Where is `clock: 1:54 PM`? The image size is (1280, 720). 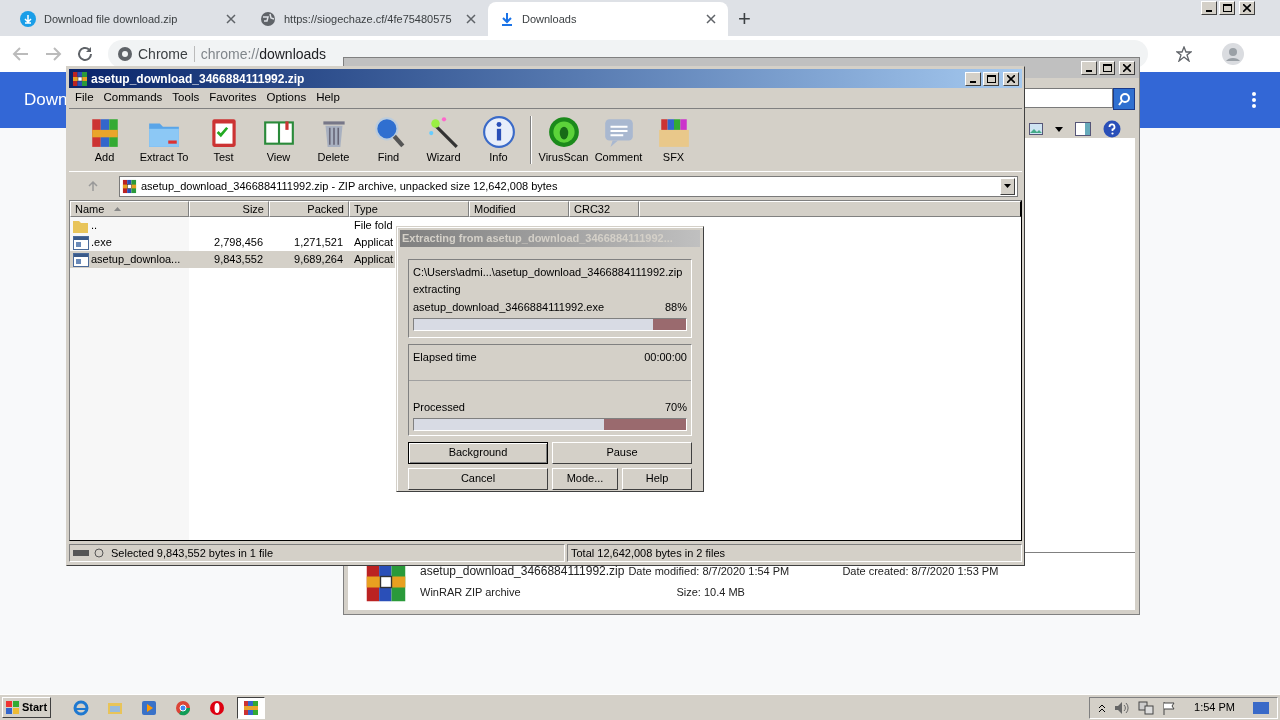
clock: 1:54 PM is located at coordinates (1214, 708).